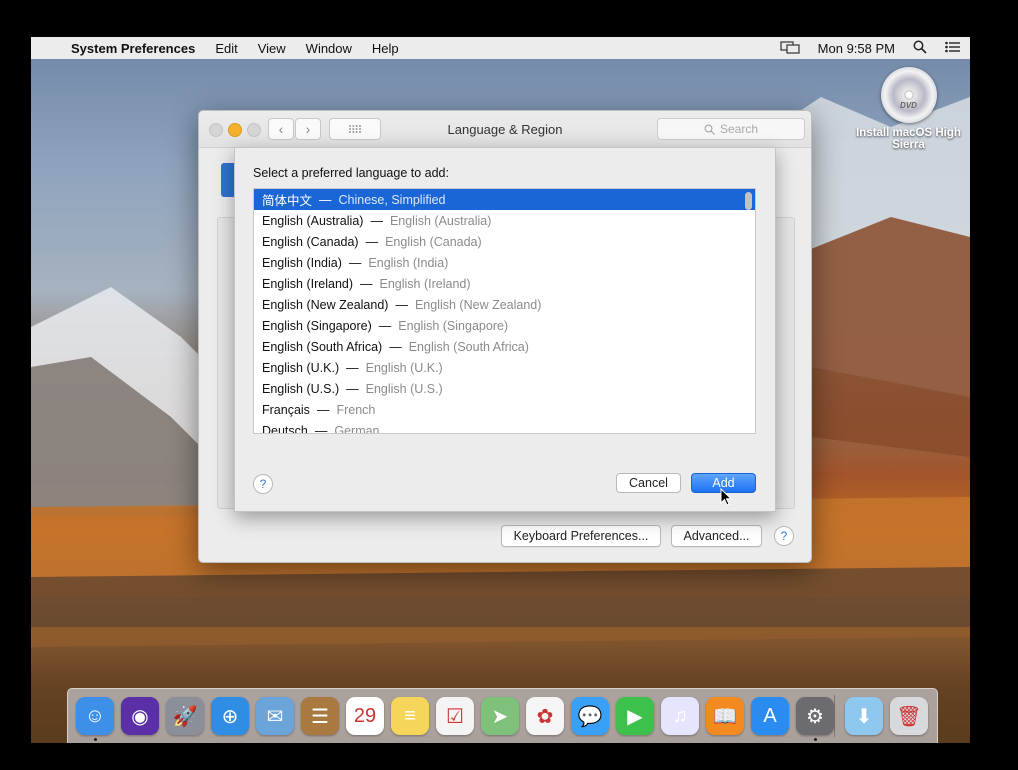  What do you see at coordinates (953, 48) in the screenshot?
I see `notification-center-icon` at bounding box center [953, 48].